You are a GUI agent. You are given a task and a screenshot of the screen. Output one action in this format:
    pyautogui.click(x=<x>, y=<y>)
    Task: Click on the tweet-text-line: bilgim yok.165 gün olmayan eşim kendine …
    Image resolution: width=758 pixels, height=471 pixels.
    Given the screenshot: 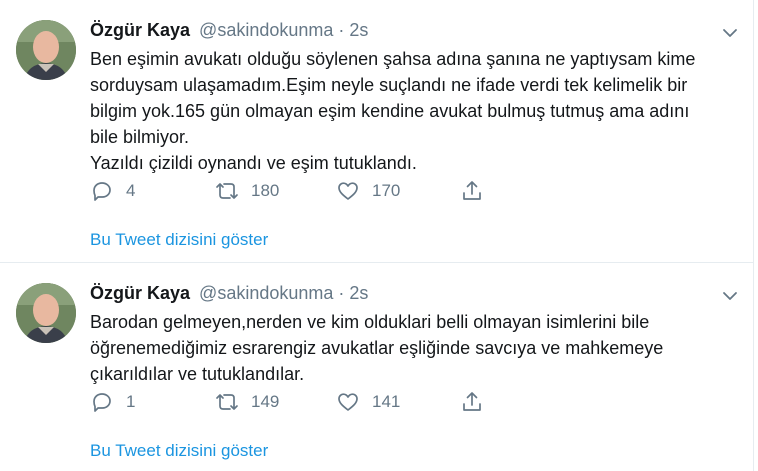 What is the action you would take?
    pyautogui.click(x=390, y=111)
    